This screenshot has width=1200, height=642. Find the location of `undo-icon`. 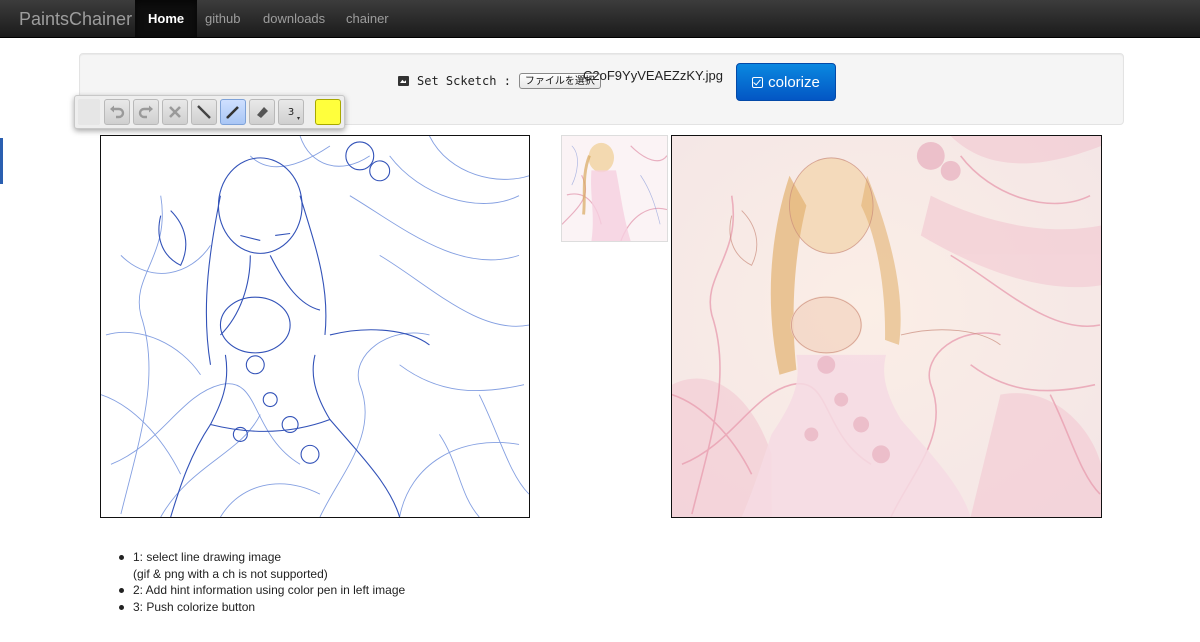

undo-icon is located at coordinates (117, 112).